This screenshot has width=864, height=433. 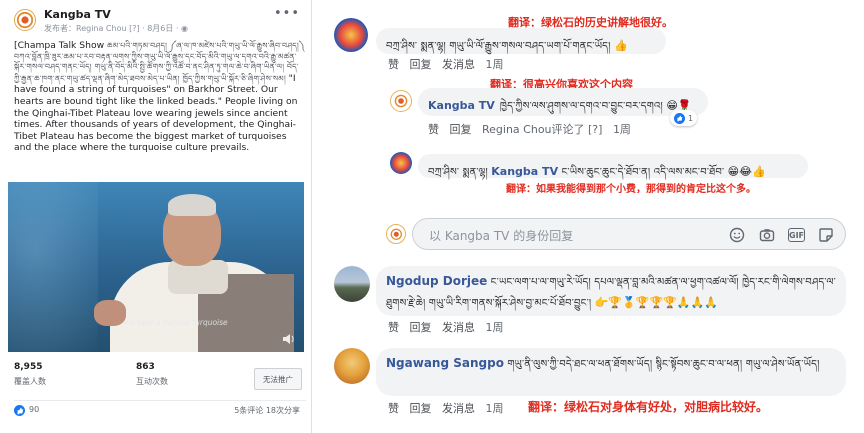 What do you see at coordinates (746, 171) in the screenshot?
I see `comment-emoji: 😁😂👍` at bounding box center [746, 171].